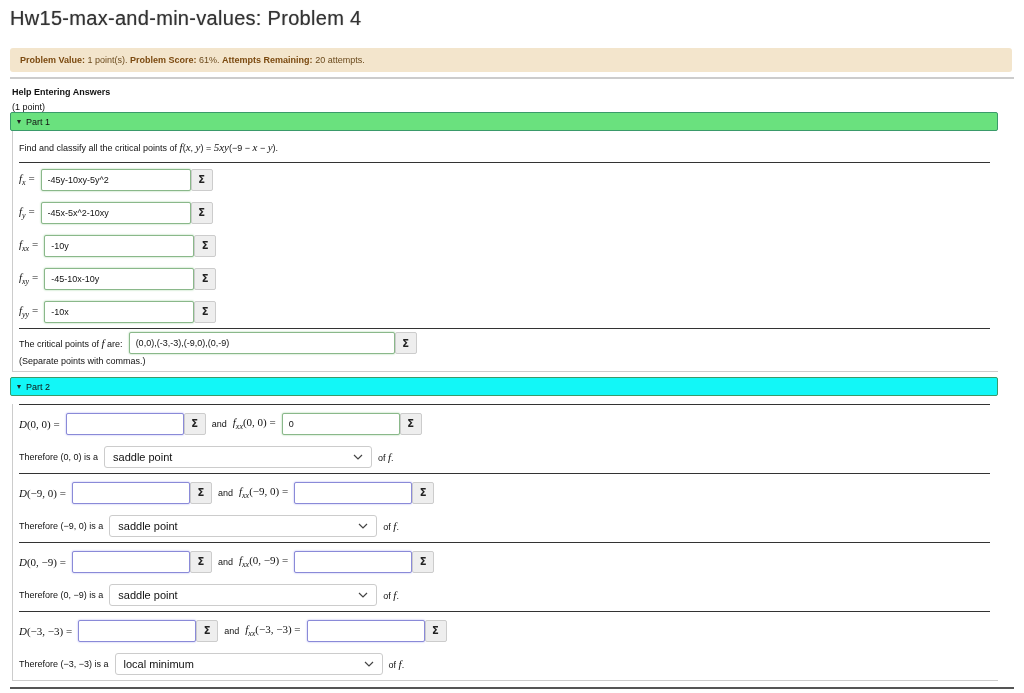 This screenshot has width=1024, height=693. What do you see at coordinates (29, 245) in the screenshot?
I see `math-label: f$_{xx}$ =` at bounding box center [29, 245].